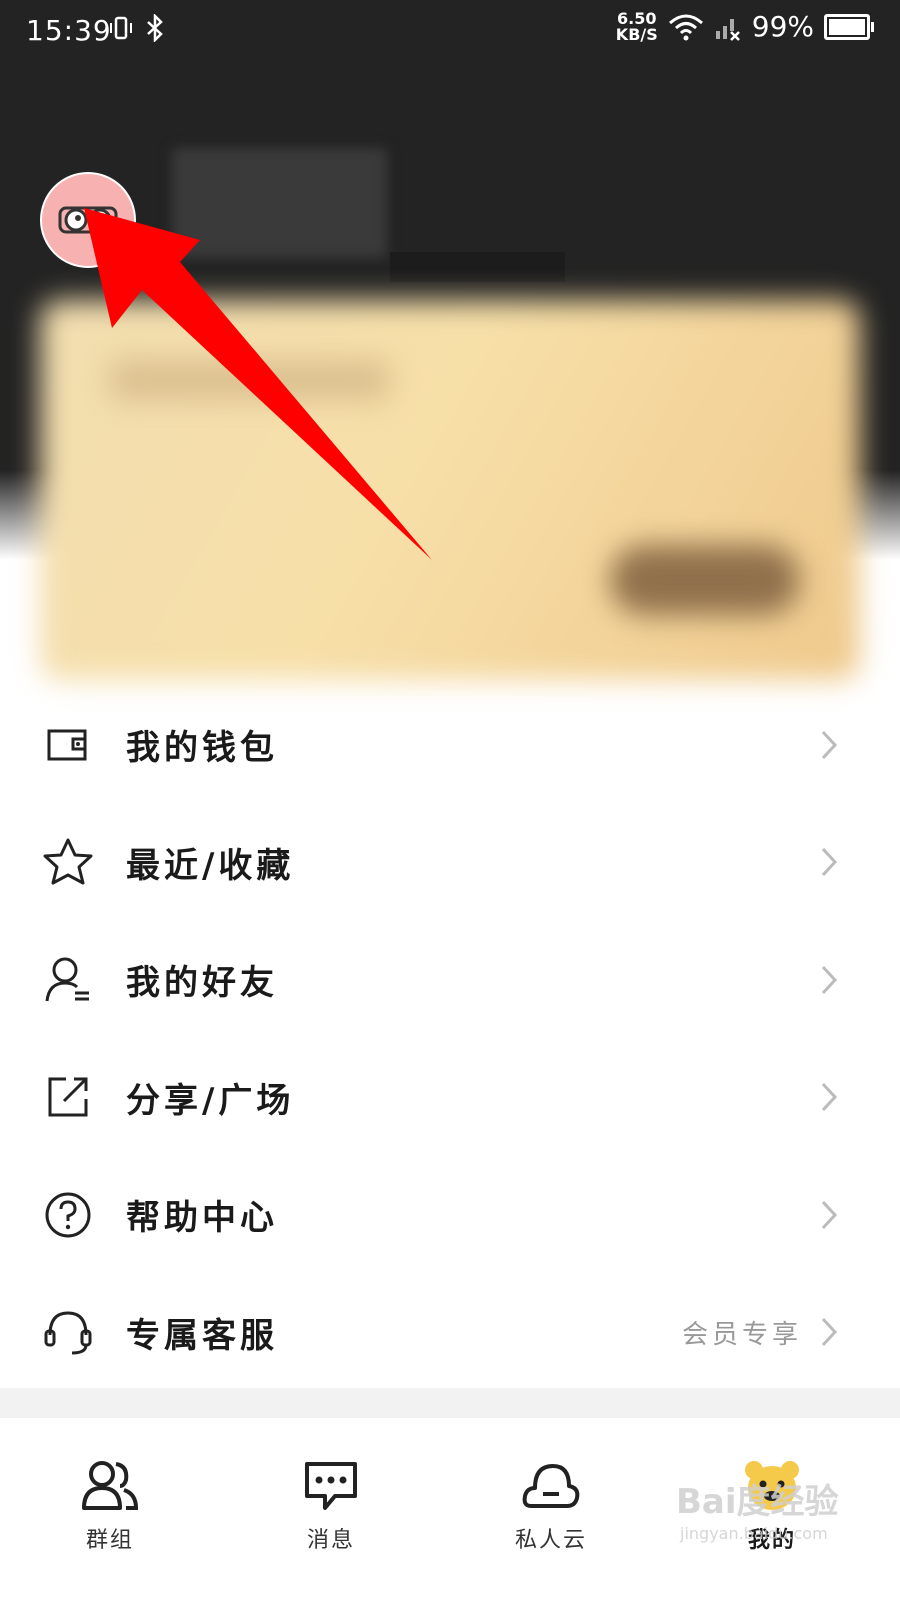 Image resolution: width=900 pixels, height=1600 pixels. What do you see at coordinates (67, 979) in the screenshot?
I see `friends-icon` at bounding box center [67, 979].